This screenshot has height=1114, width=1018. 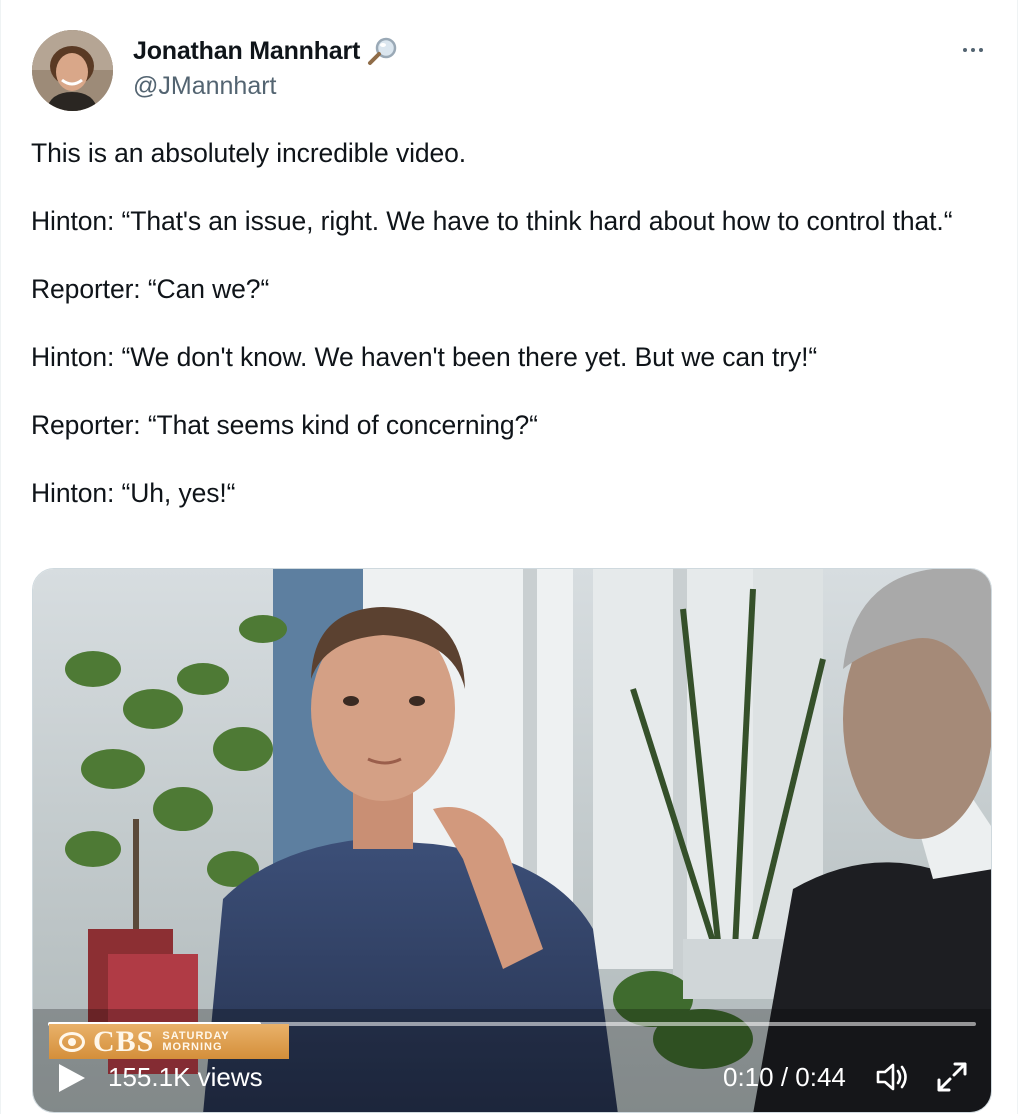 I want to click on author-handle: @JMannhart, so click(x=205, y=86).